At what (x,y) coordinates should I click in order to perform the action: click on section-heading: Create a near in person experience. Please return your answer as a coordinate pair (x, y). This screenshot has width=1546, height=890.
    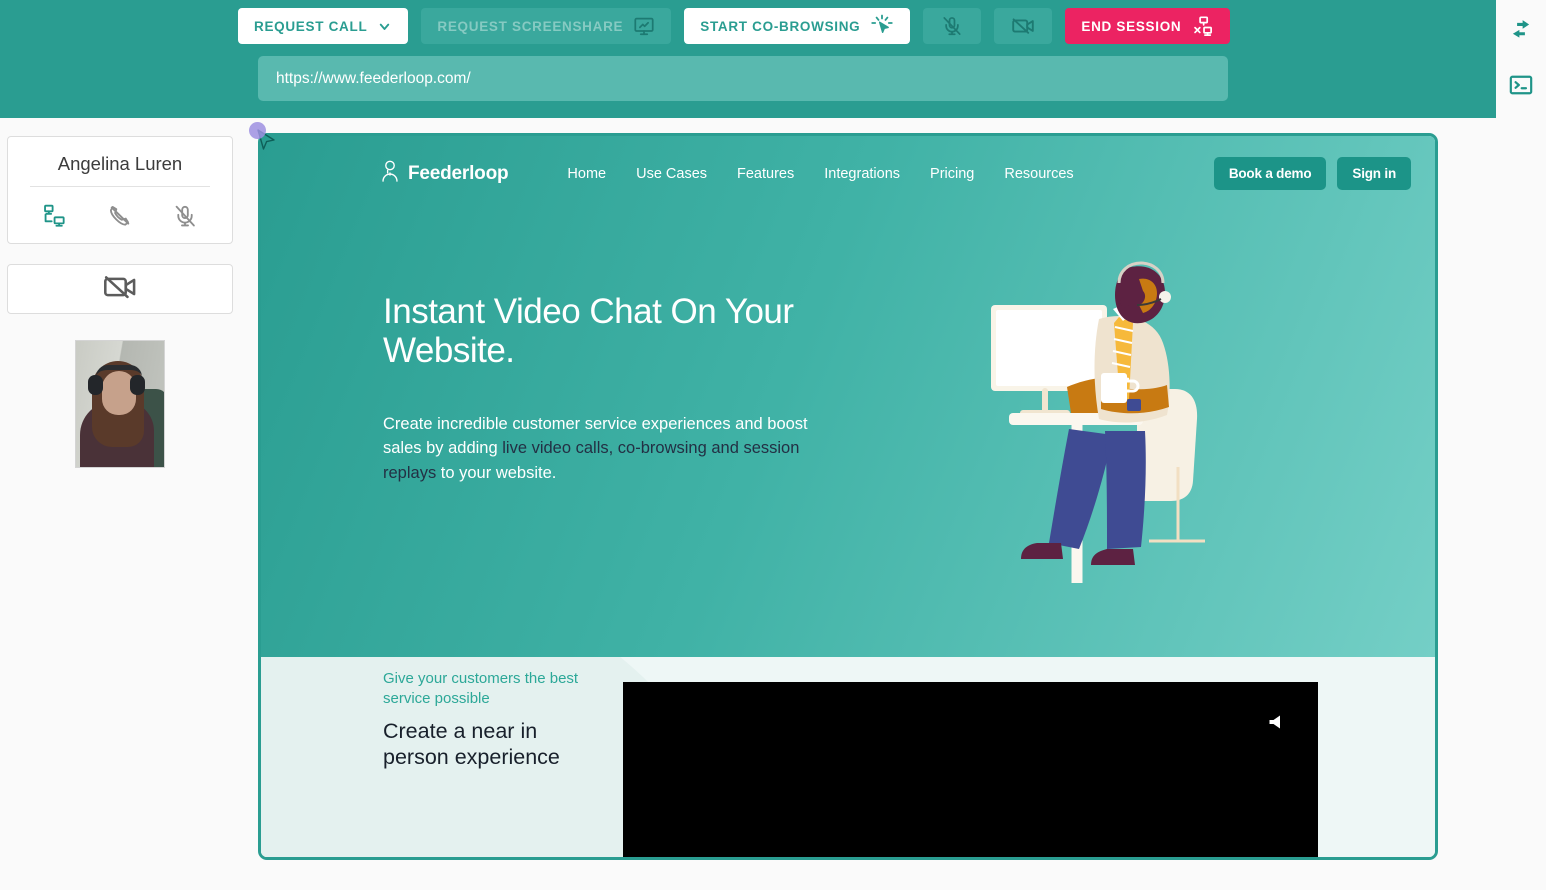
    Looking at the image, I should click on (471, 744).